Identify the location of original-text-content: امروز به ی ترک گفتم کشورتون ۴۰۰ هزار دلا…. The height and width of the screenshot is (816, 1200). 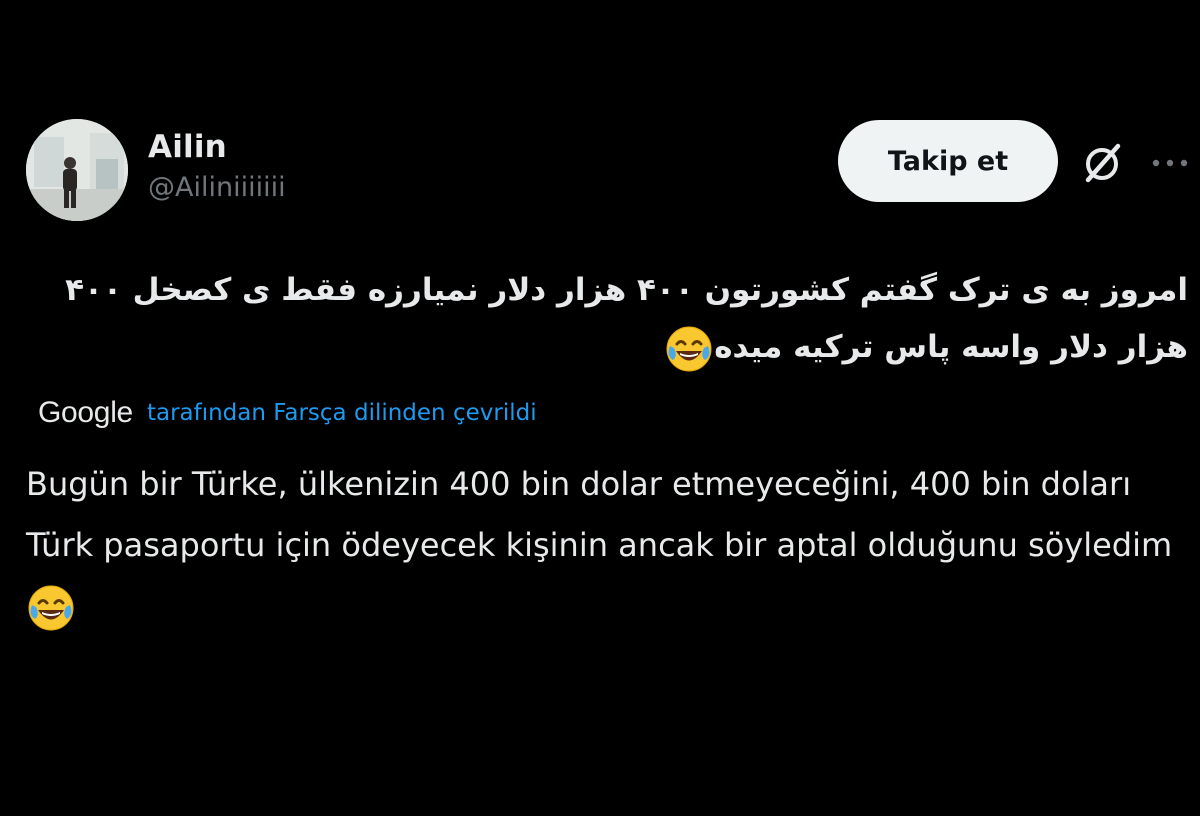
(626, 318).